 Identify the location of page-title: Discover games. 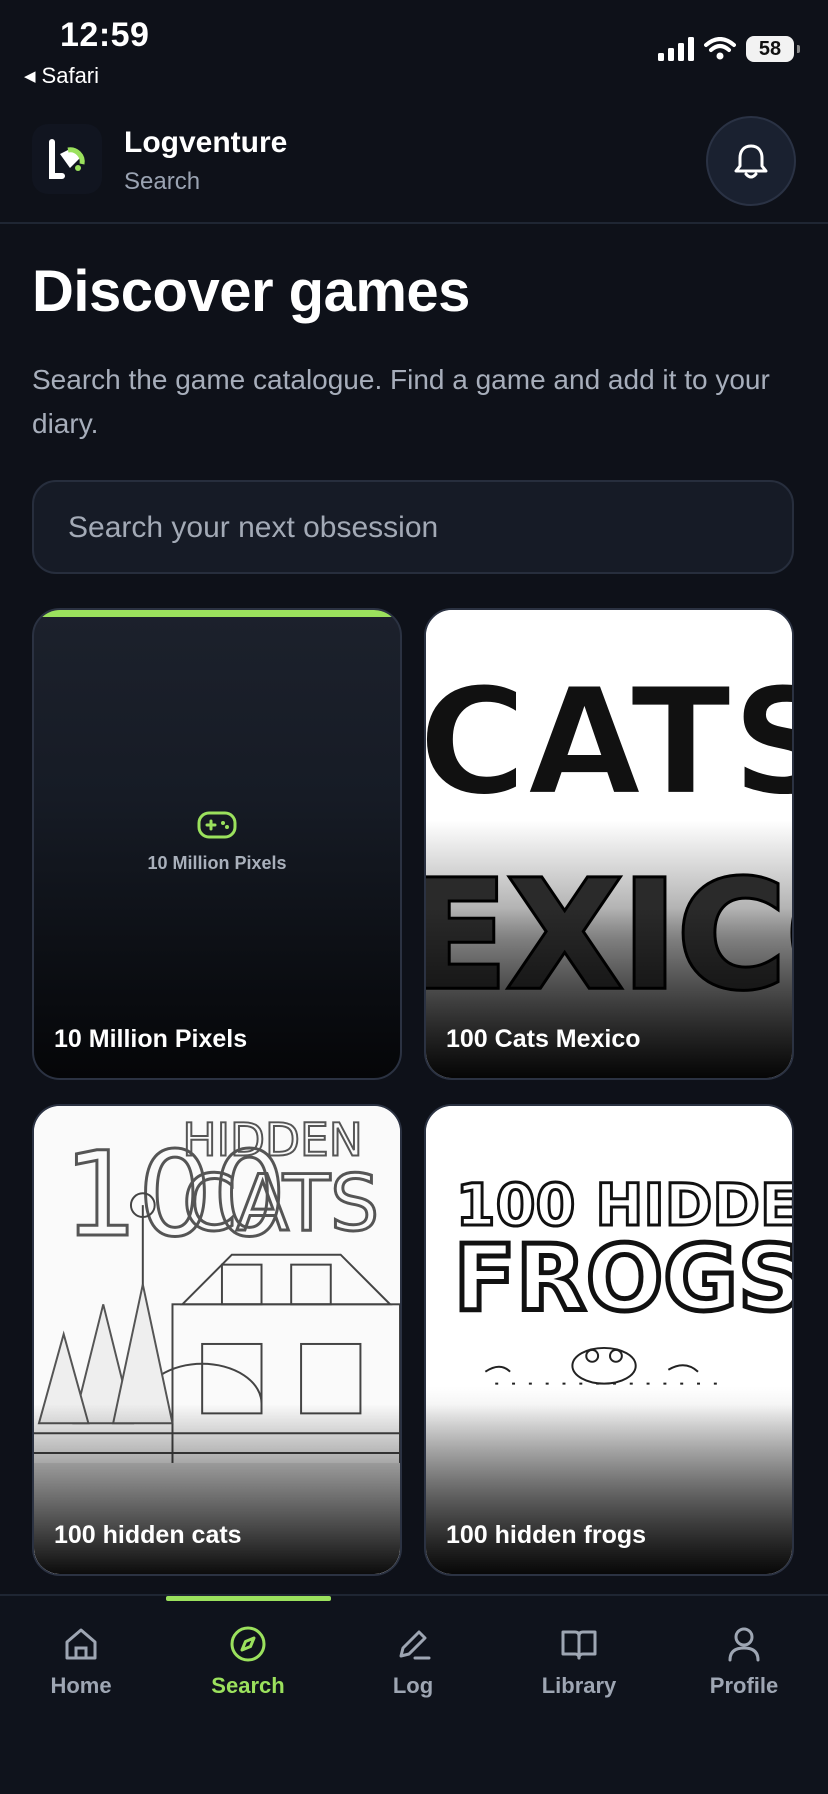
(251, 291).